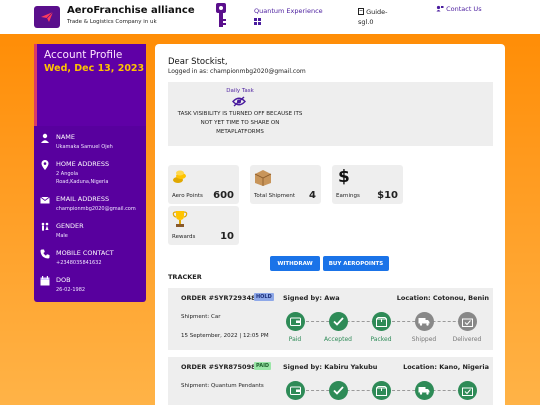  What do you see at coordinates (62, 236) in the screenshot?
I see `field-value: Male` at bounding box center [62, 236].